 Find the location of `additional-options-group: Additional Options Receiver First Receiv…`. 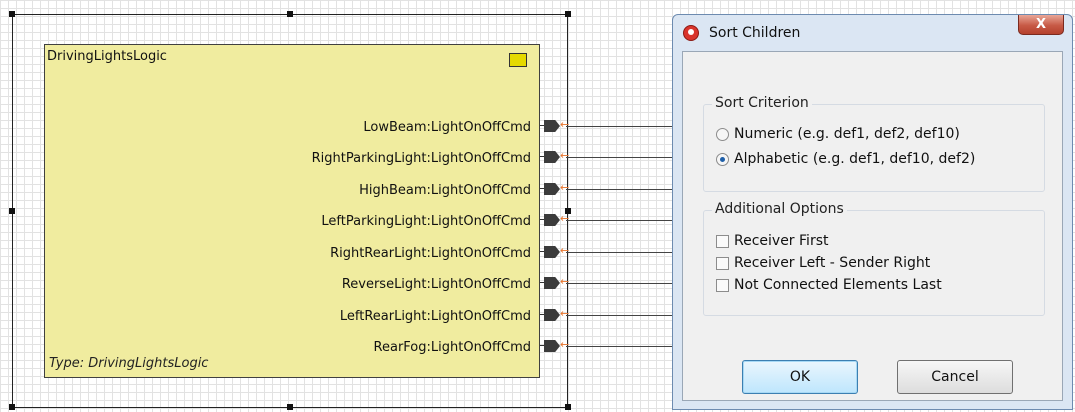

additional-options-group: Additional Options Receiver First Receiv… is located at coordinates (874, 258).